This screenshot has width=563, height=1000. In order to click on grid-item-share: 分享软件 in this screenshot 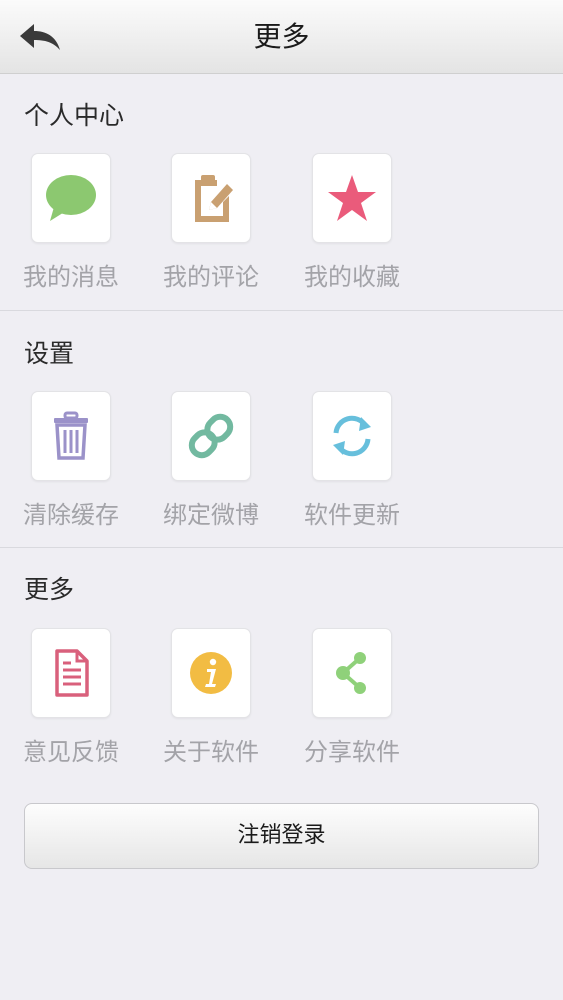, I will do `click(357, 703)`.